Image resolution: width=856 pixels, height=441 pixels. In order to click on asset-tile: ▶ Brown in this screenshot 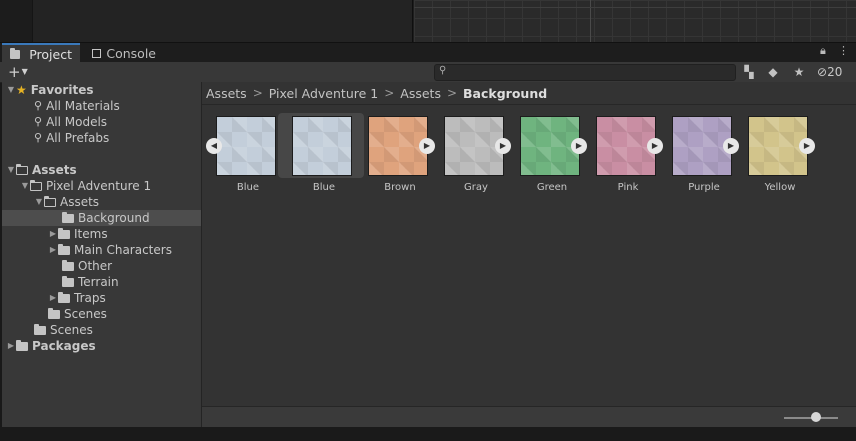, I will do `click(400, 155)`.